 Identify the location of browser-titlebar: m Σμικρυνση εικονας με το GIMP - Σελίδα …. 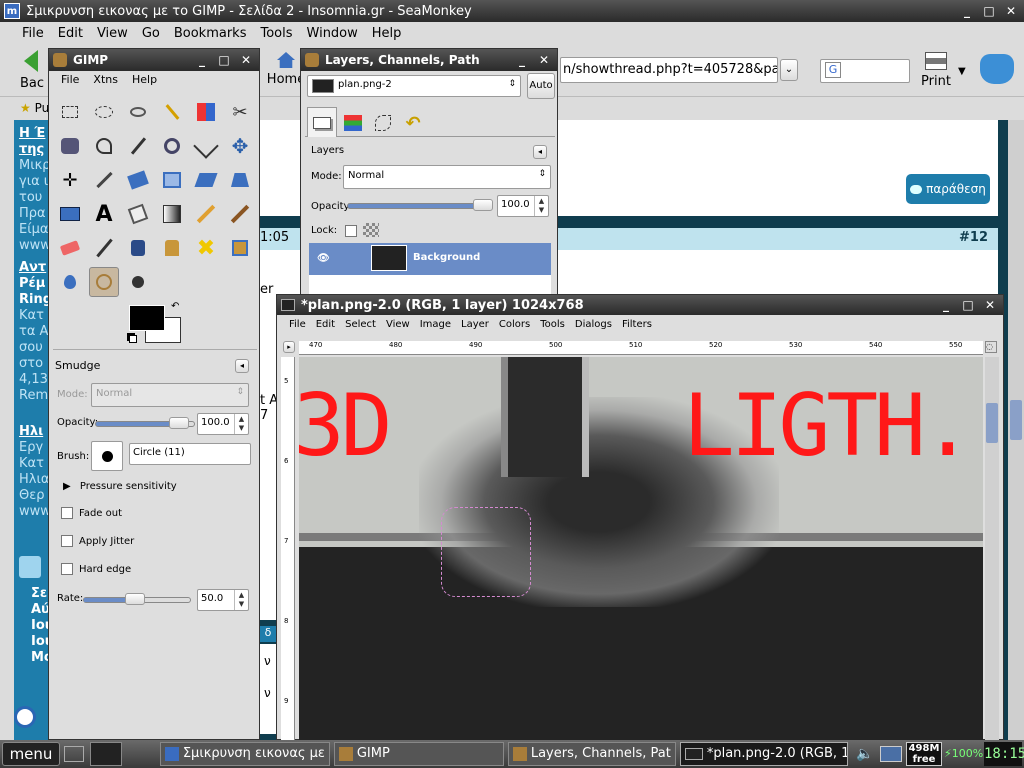
(512, 11).